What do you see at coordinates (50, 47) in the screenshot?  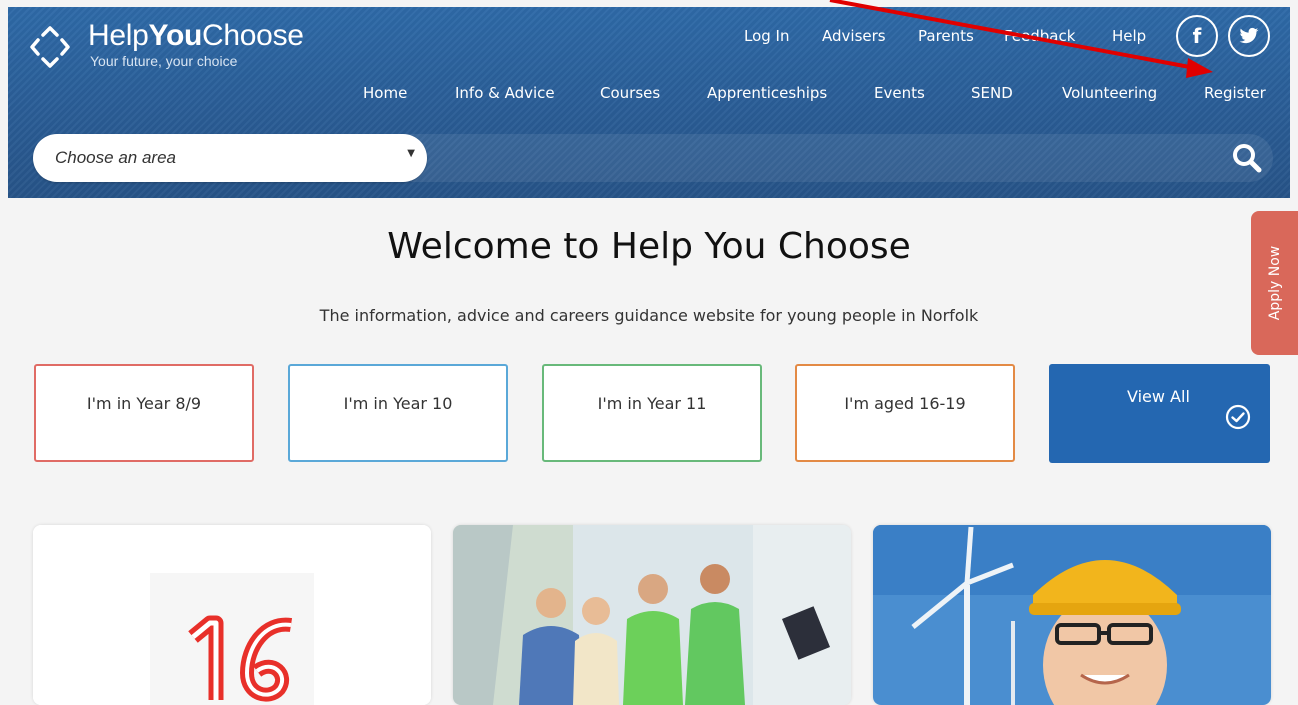 I see `logo-diamond-icon` at bounding box center [50, 47].